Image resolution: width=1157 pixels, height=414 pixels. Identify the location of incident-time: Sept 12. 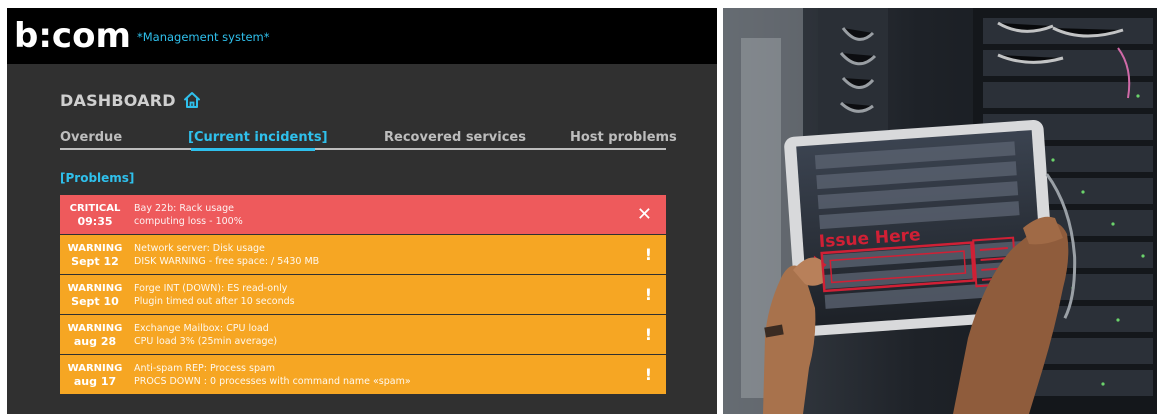
(95, 261).